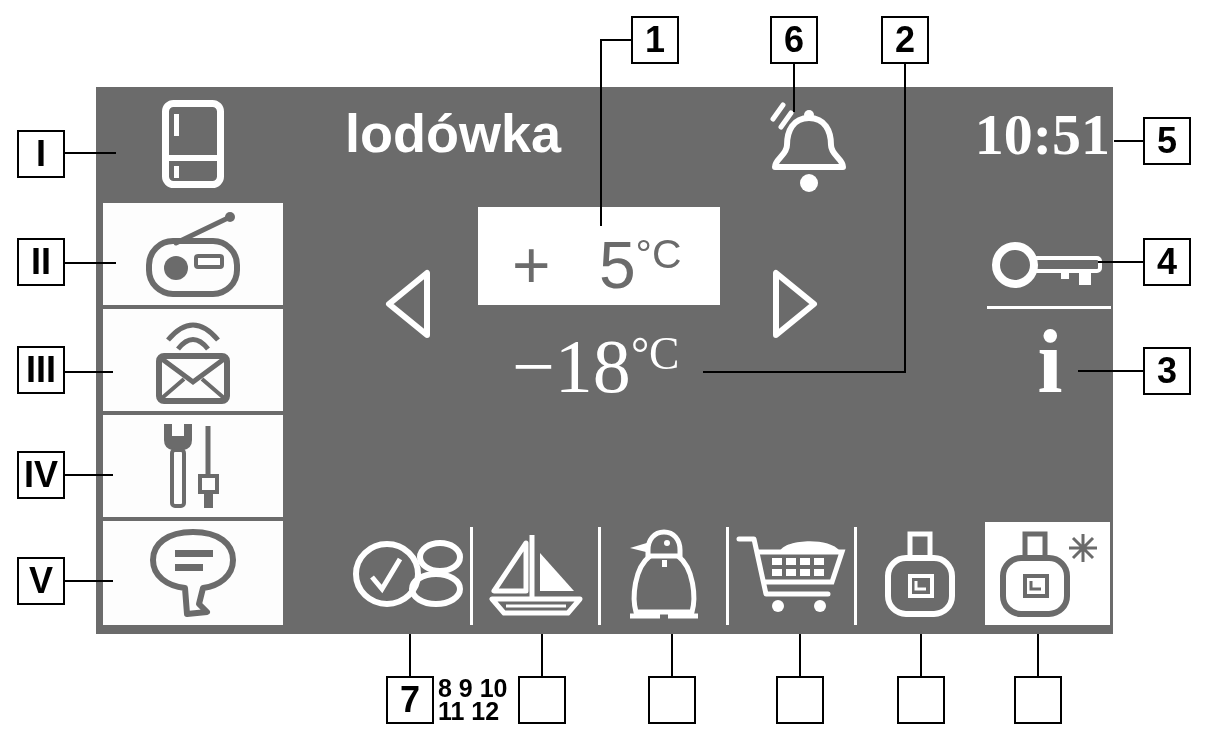 The width and height of the screenshot is (1207, 734). I want to click on callout-label: 4, so click(1167, 262).